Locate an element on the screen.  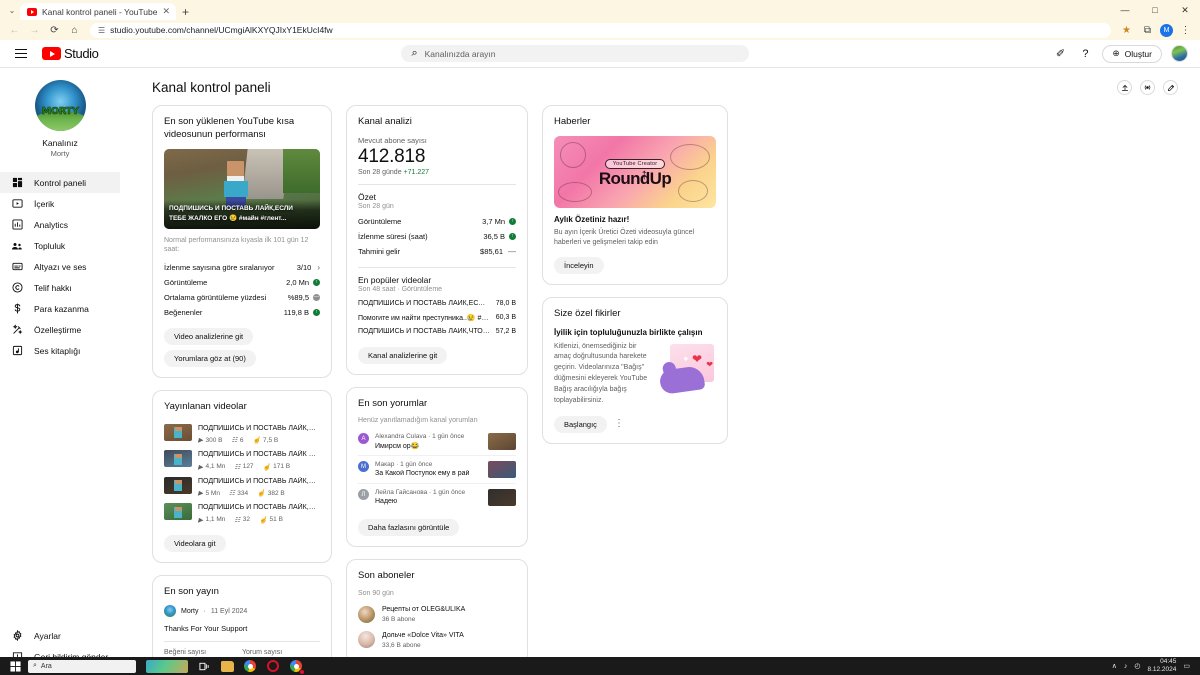
news-banner-image: YouTube Creator RoundUp ↑ is located at coordinates (635, 171).